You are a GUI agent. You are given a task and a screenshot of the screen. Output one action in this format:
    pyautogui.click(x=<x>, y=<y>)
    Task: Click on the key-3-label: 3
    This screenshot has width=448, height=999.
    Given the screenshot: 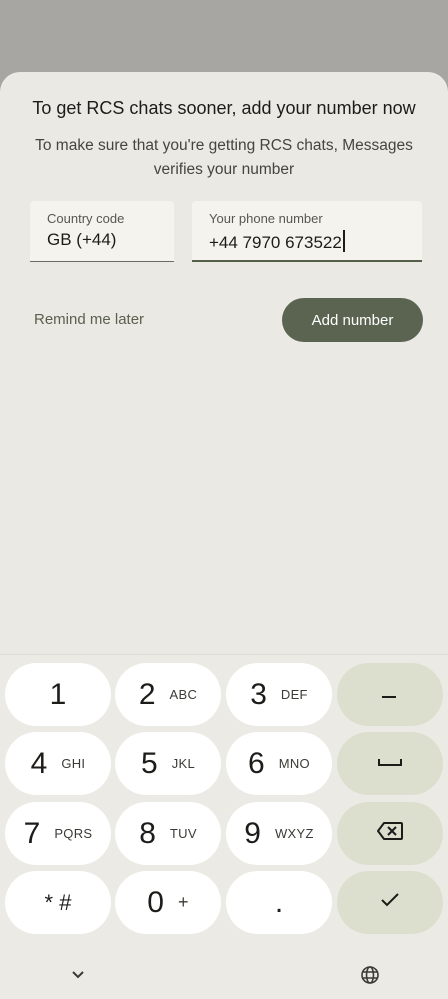 What is the action you would take?
    pyautogui.click(x=258, y=694)
    